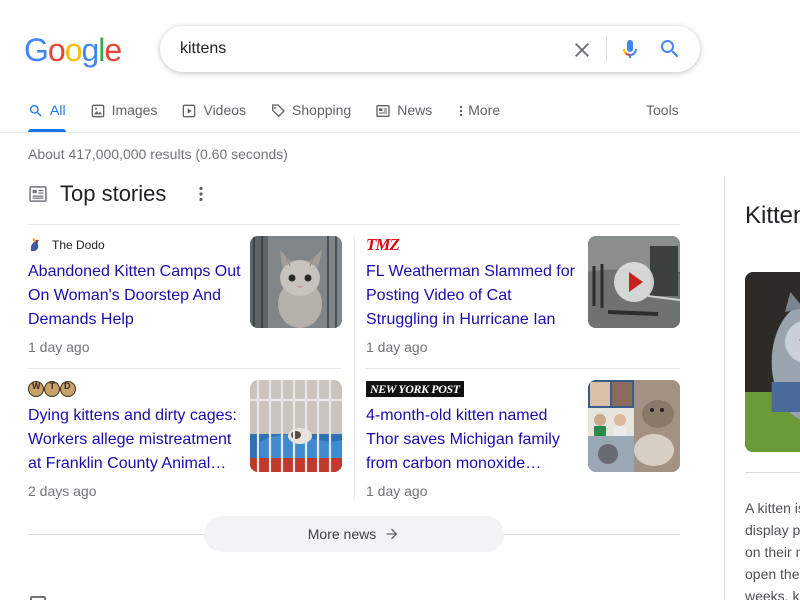  I want to click on description-line: open the, so click(772, 574).